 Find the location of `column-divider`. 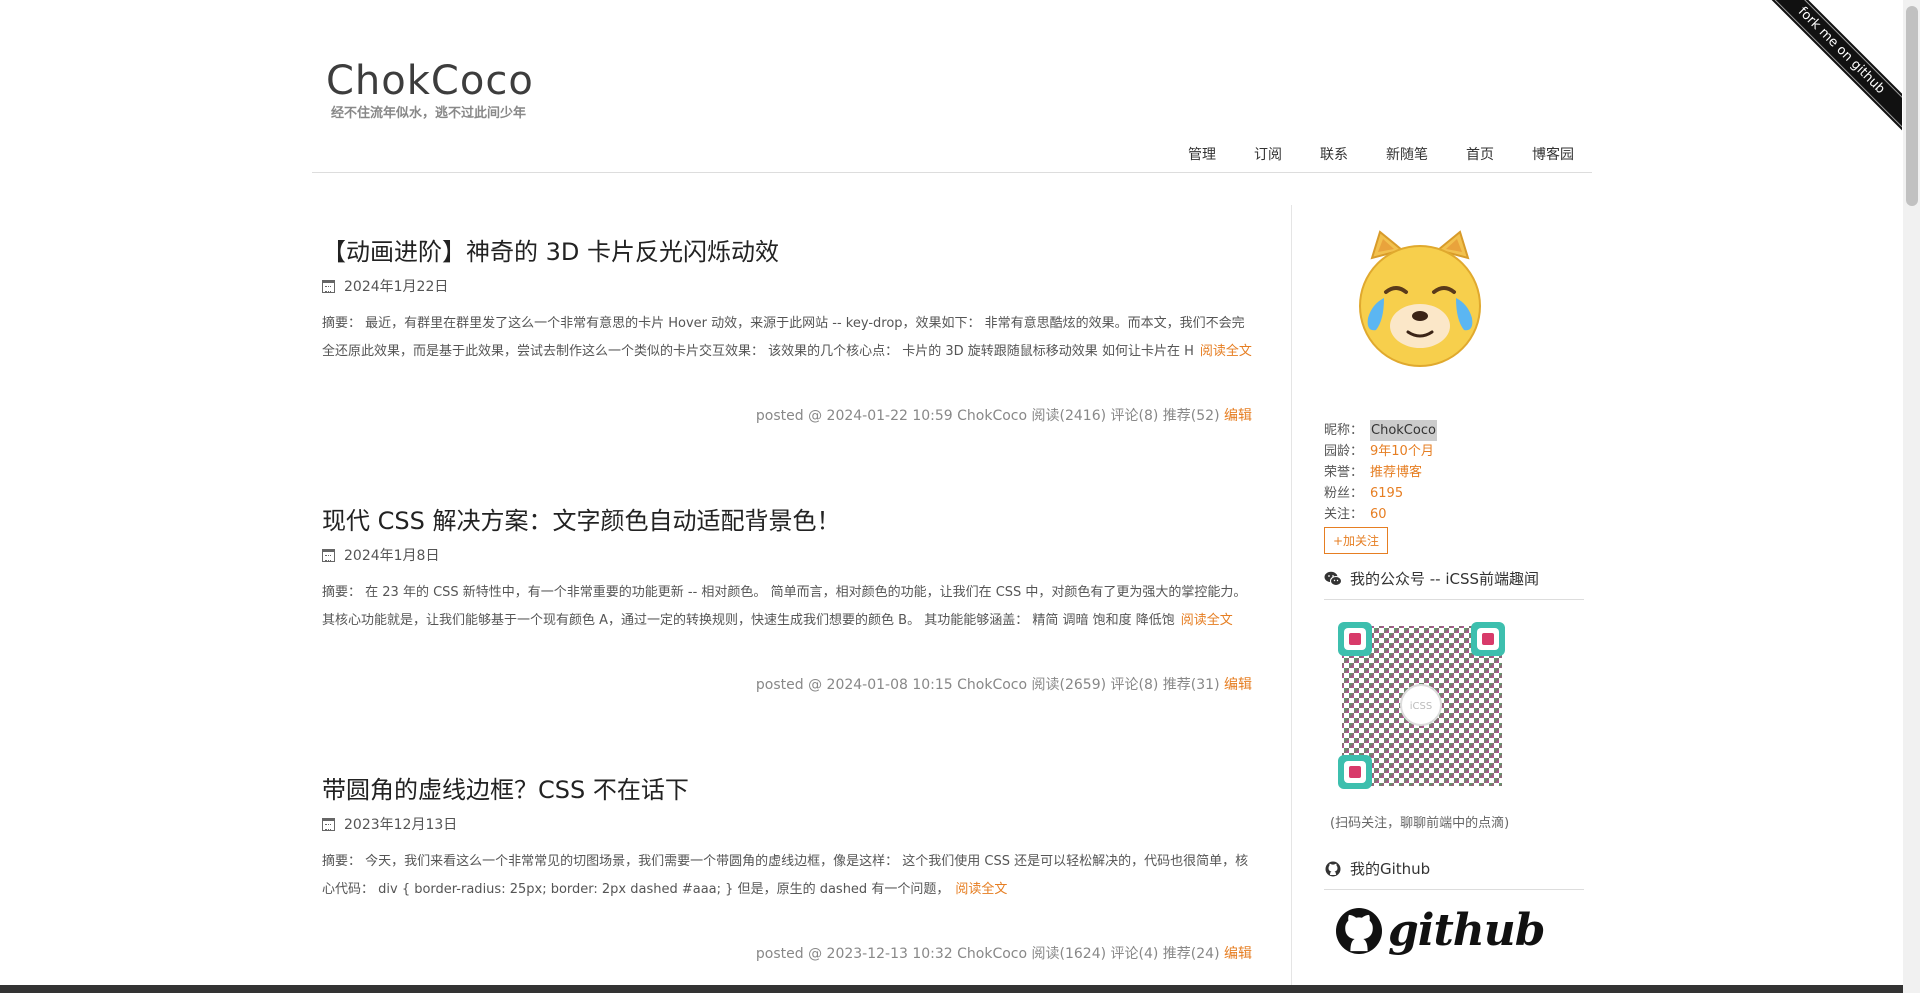

column-divider is located at coordinates (1291, 599).